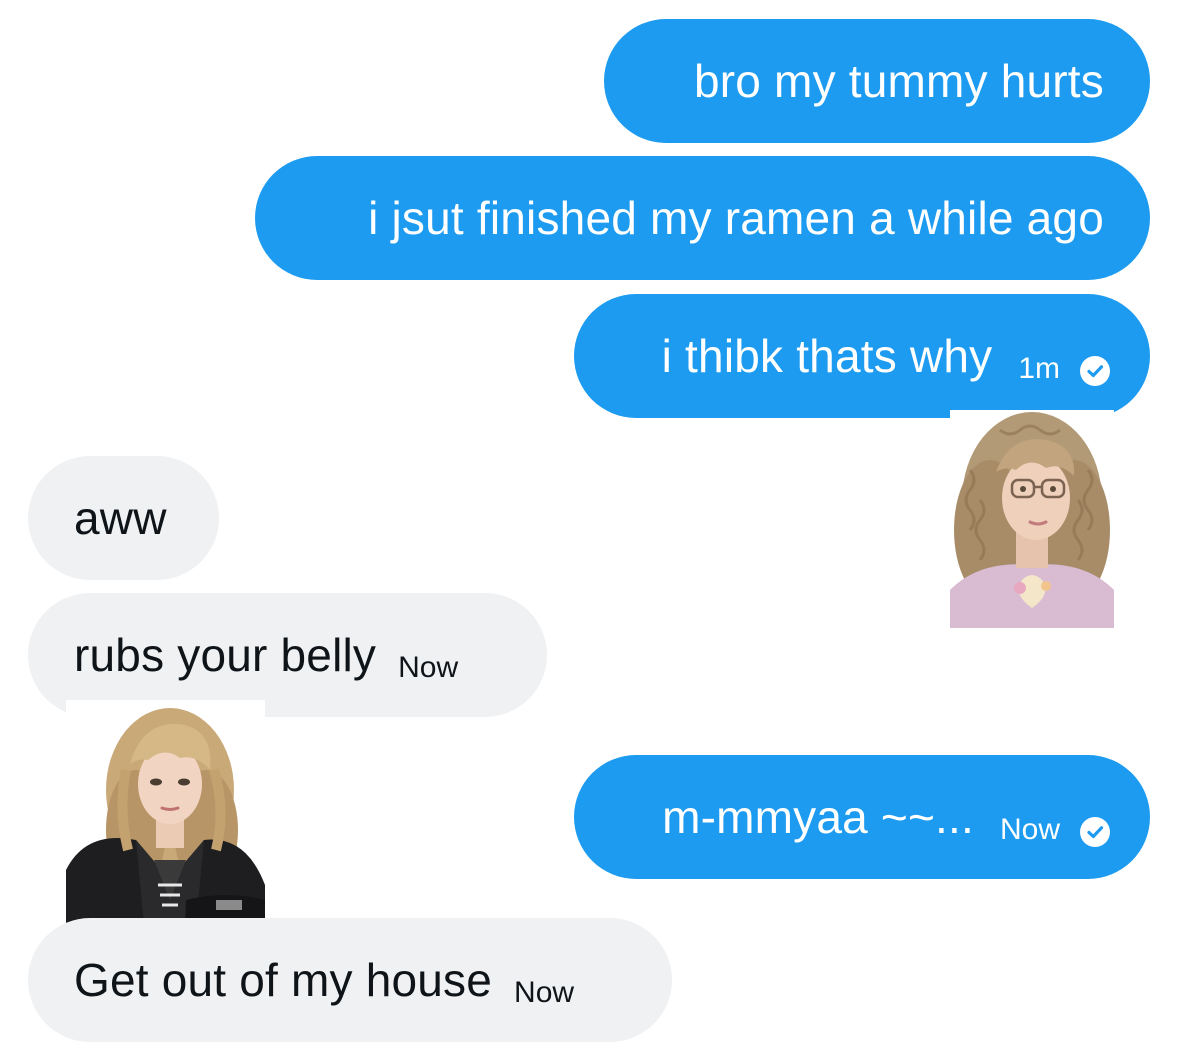  What do you see at coordinates (1064, 357) in the screenshot?
I see `message-meta: 1m` at bounding box center [1064, 357].